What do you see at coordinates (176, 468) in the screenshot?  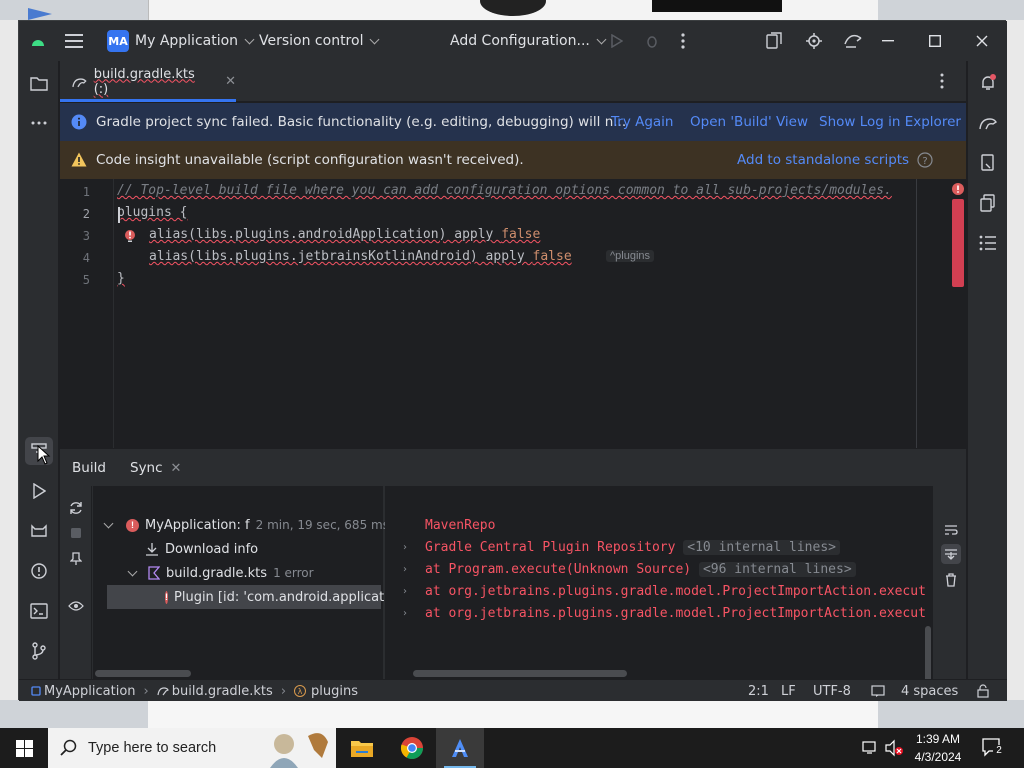 I see `close-sync-tab-icon: ✕` at bounding box center [176, 468].